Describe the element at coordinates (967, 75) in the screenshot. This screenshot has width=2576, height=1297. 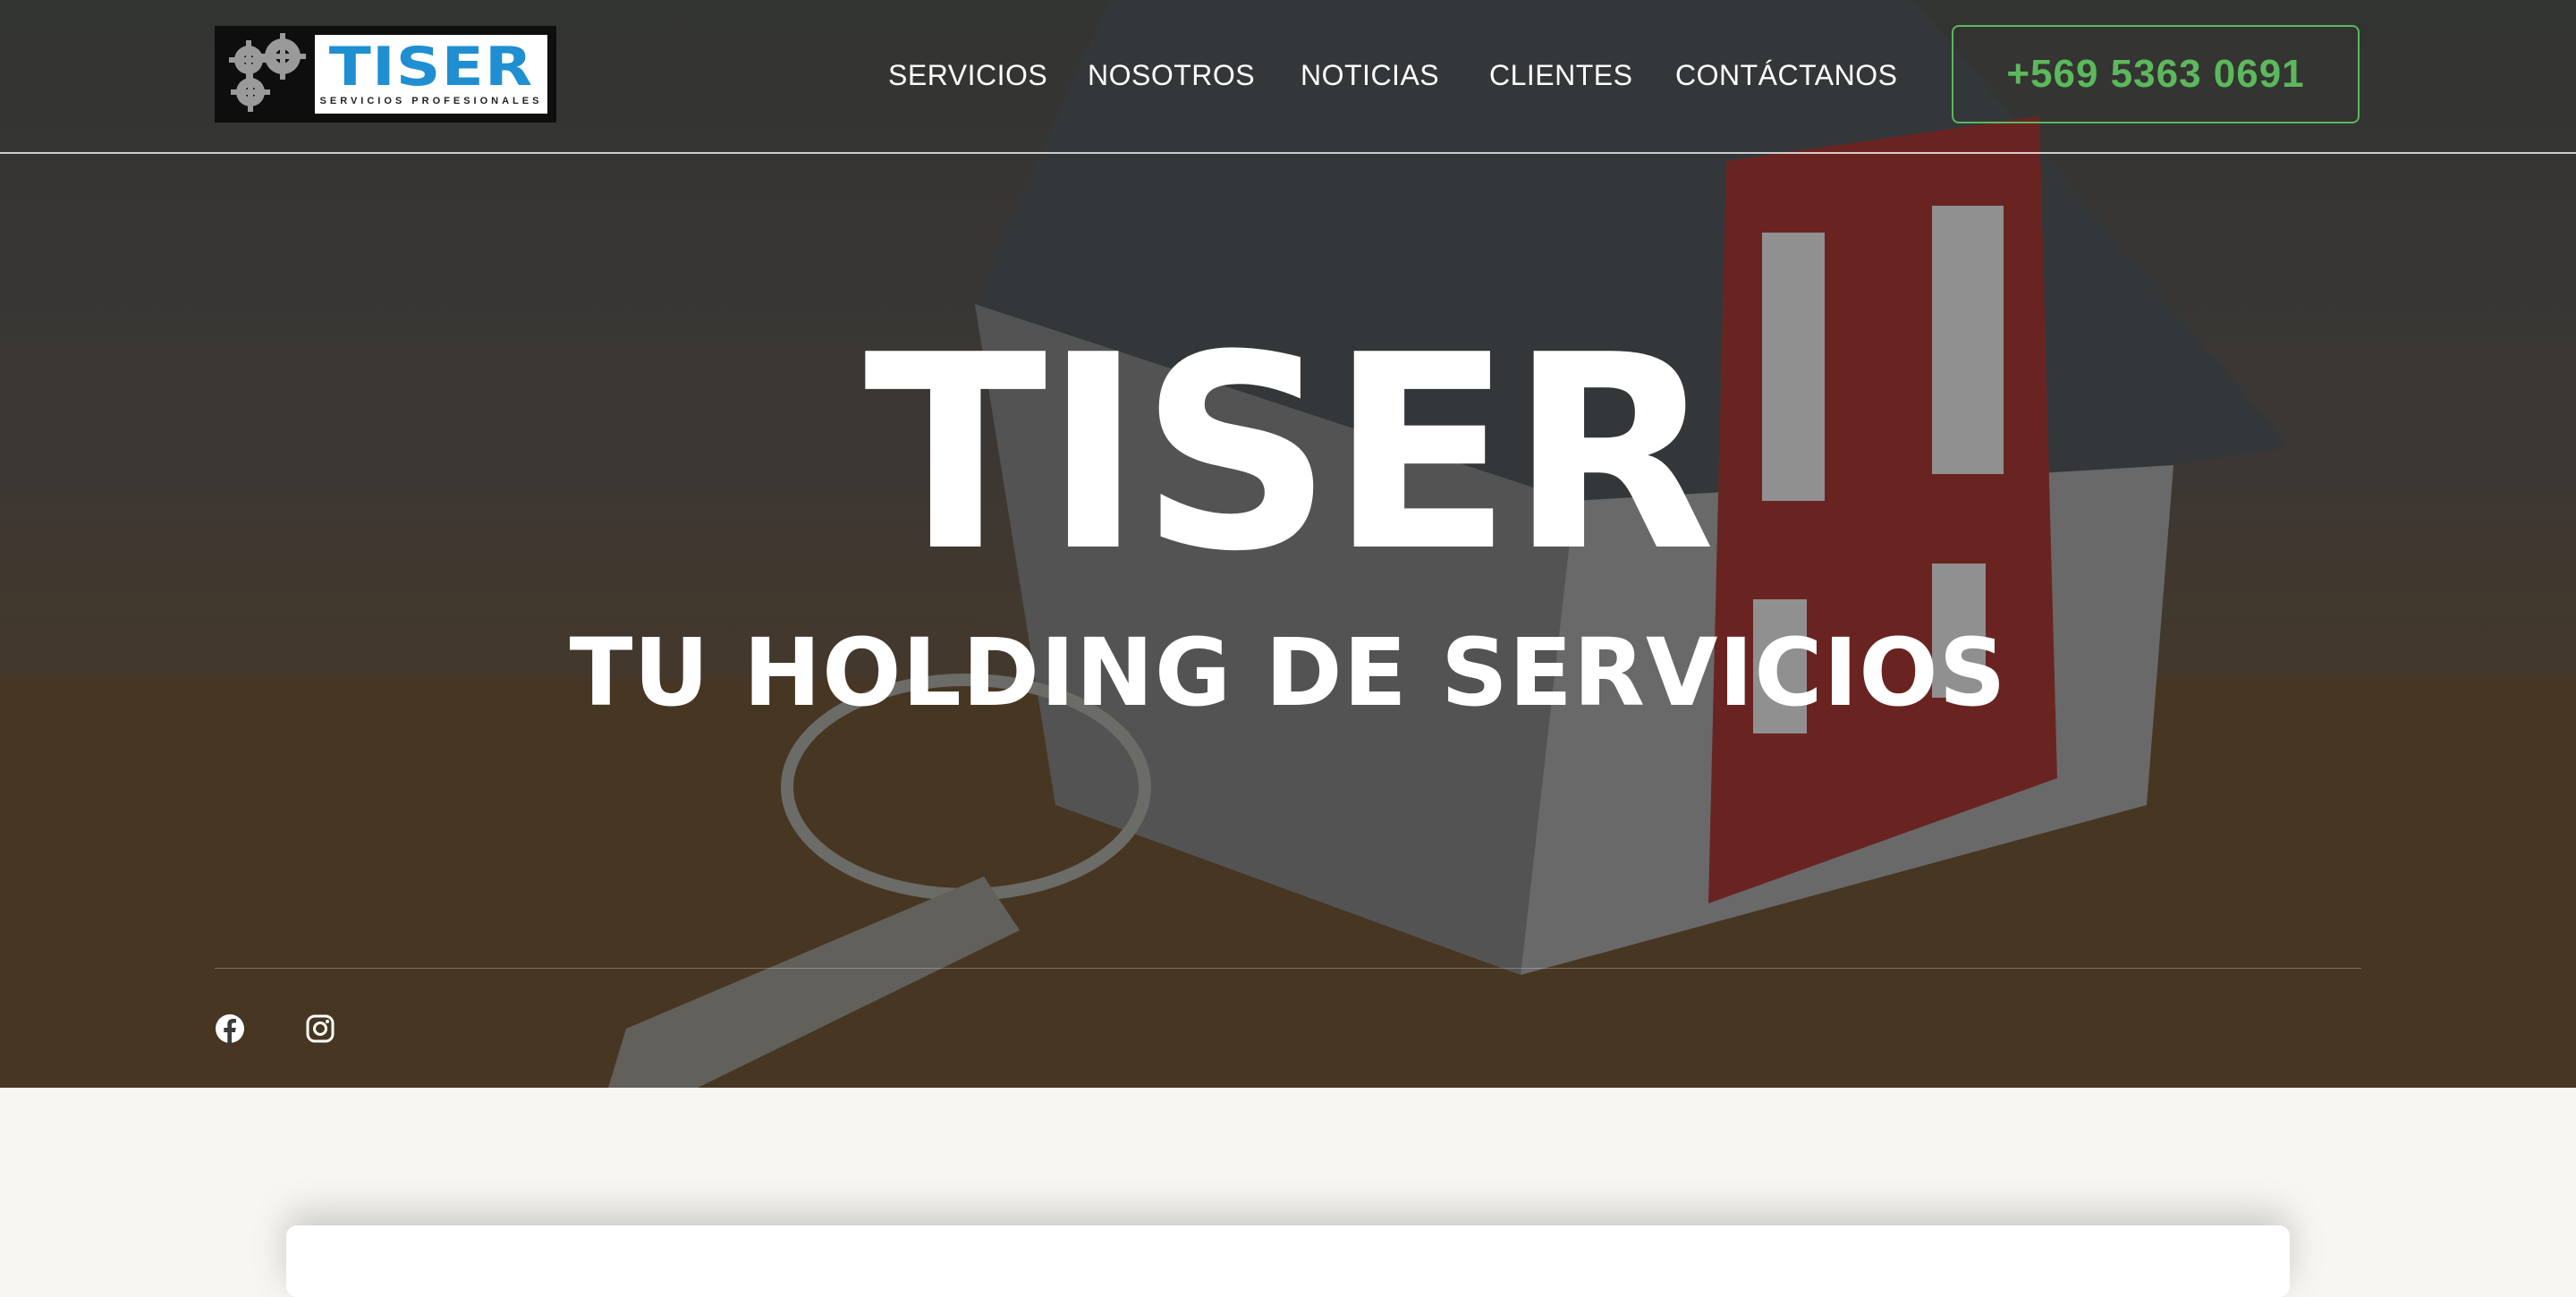
I see `nav-item-servicios: SERVICIOS` at that location.